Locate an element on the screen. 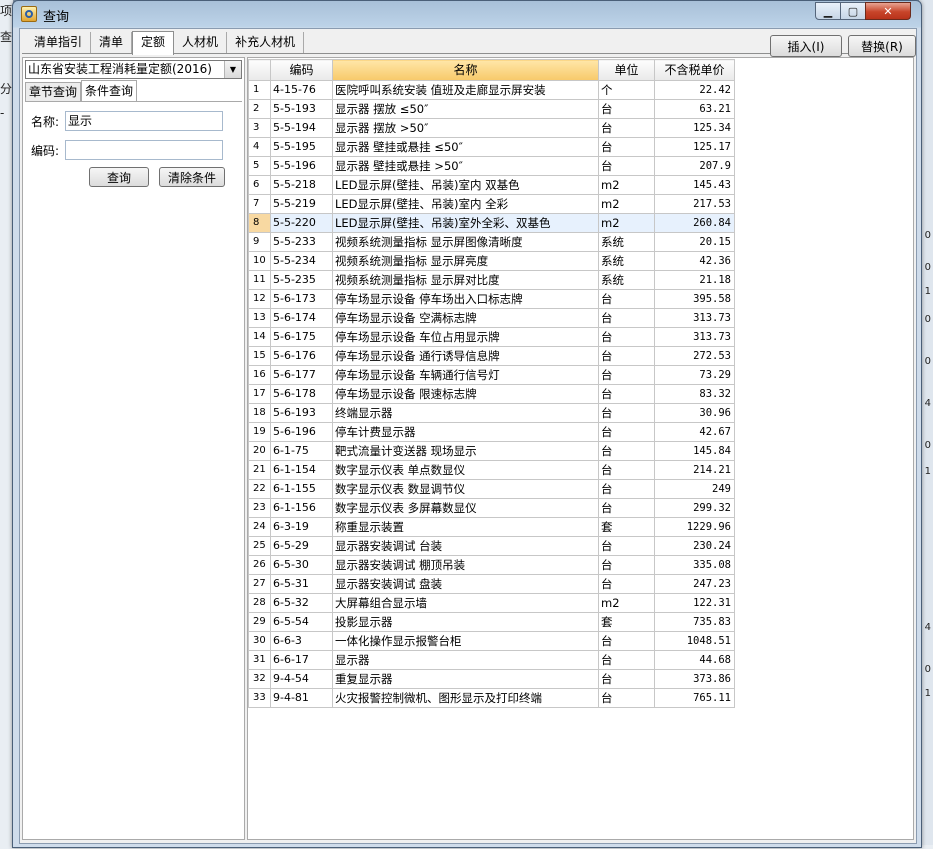 The height and width of the screenshot is (849, 933). cell-row-number: 31 is located at coordinates (259, 660).